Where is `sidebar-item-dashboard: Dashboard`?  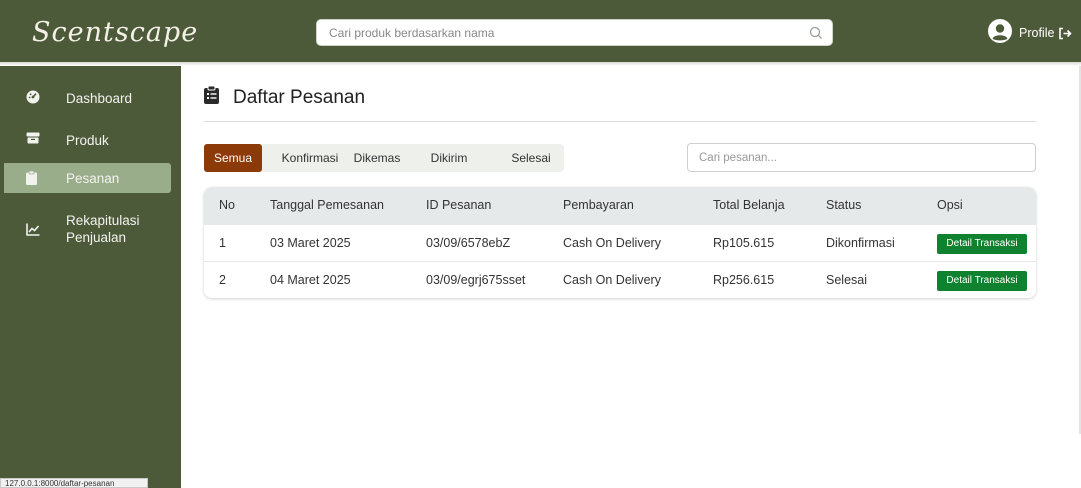
sidebar-item-dashboard: Dashboard is located at coordinates (90, 98).